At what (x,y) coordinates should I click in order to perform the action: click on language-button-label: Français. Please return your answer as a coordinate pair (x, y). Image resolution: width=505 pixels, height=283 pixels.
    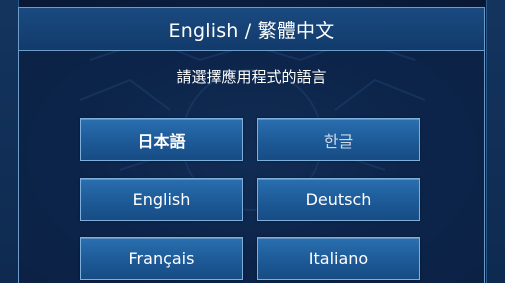
    Looking at the image, I should click on (161, 258).